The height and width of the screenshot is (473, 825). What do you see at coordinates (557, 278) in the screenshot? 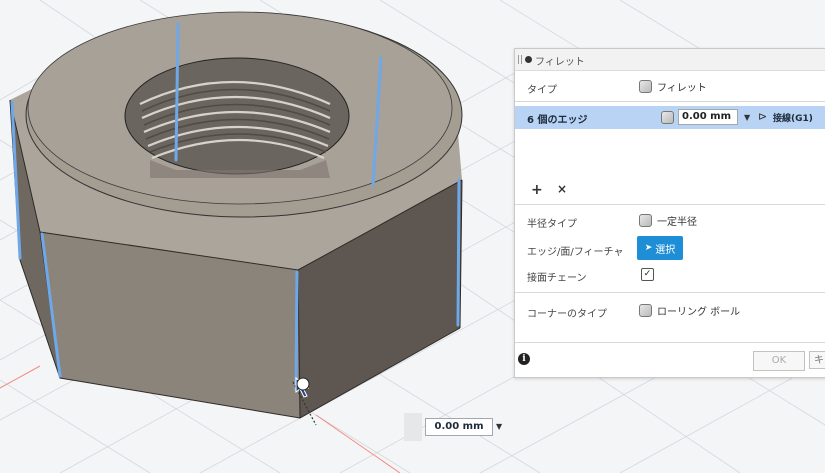
I see `tangent-chain-label: 接面チェーン` at bounding box center [557, 278].